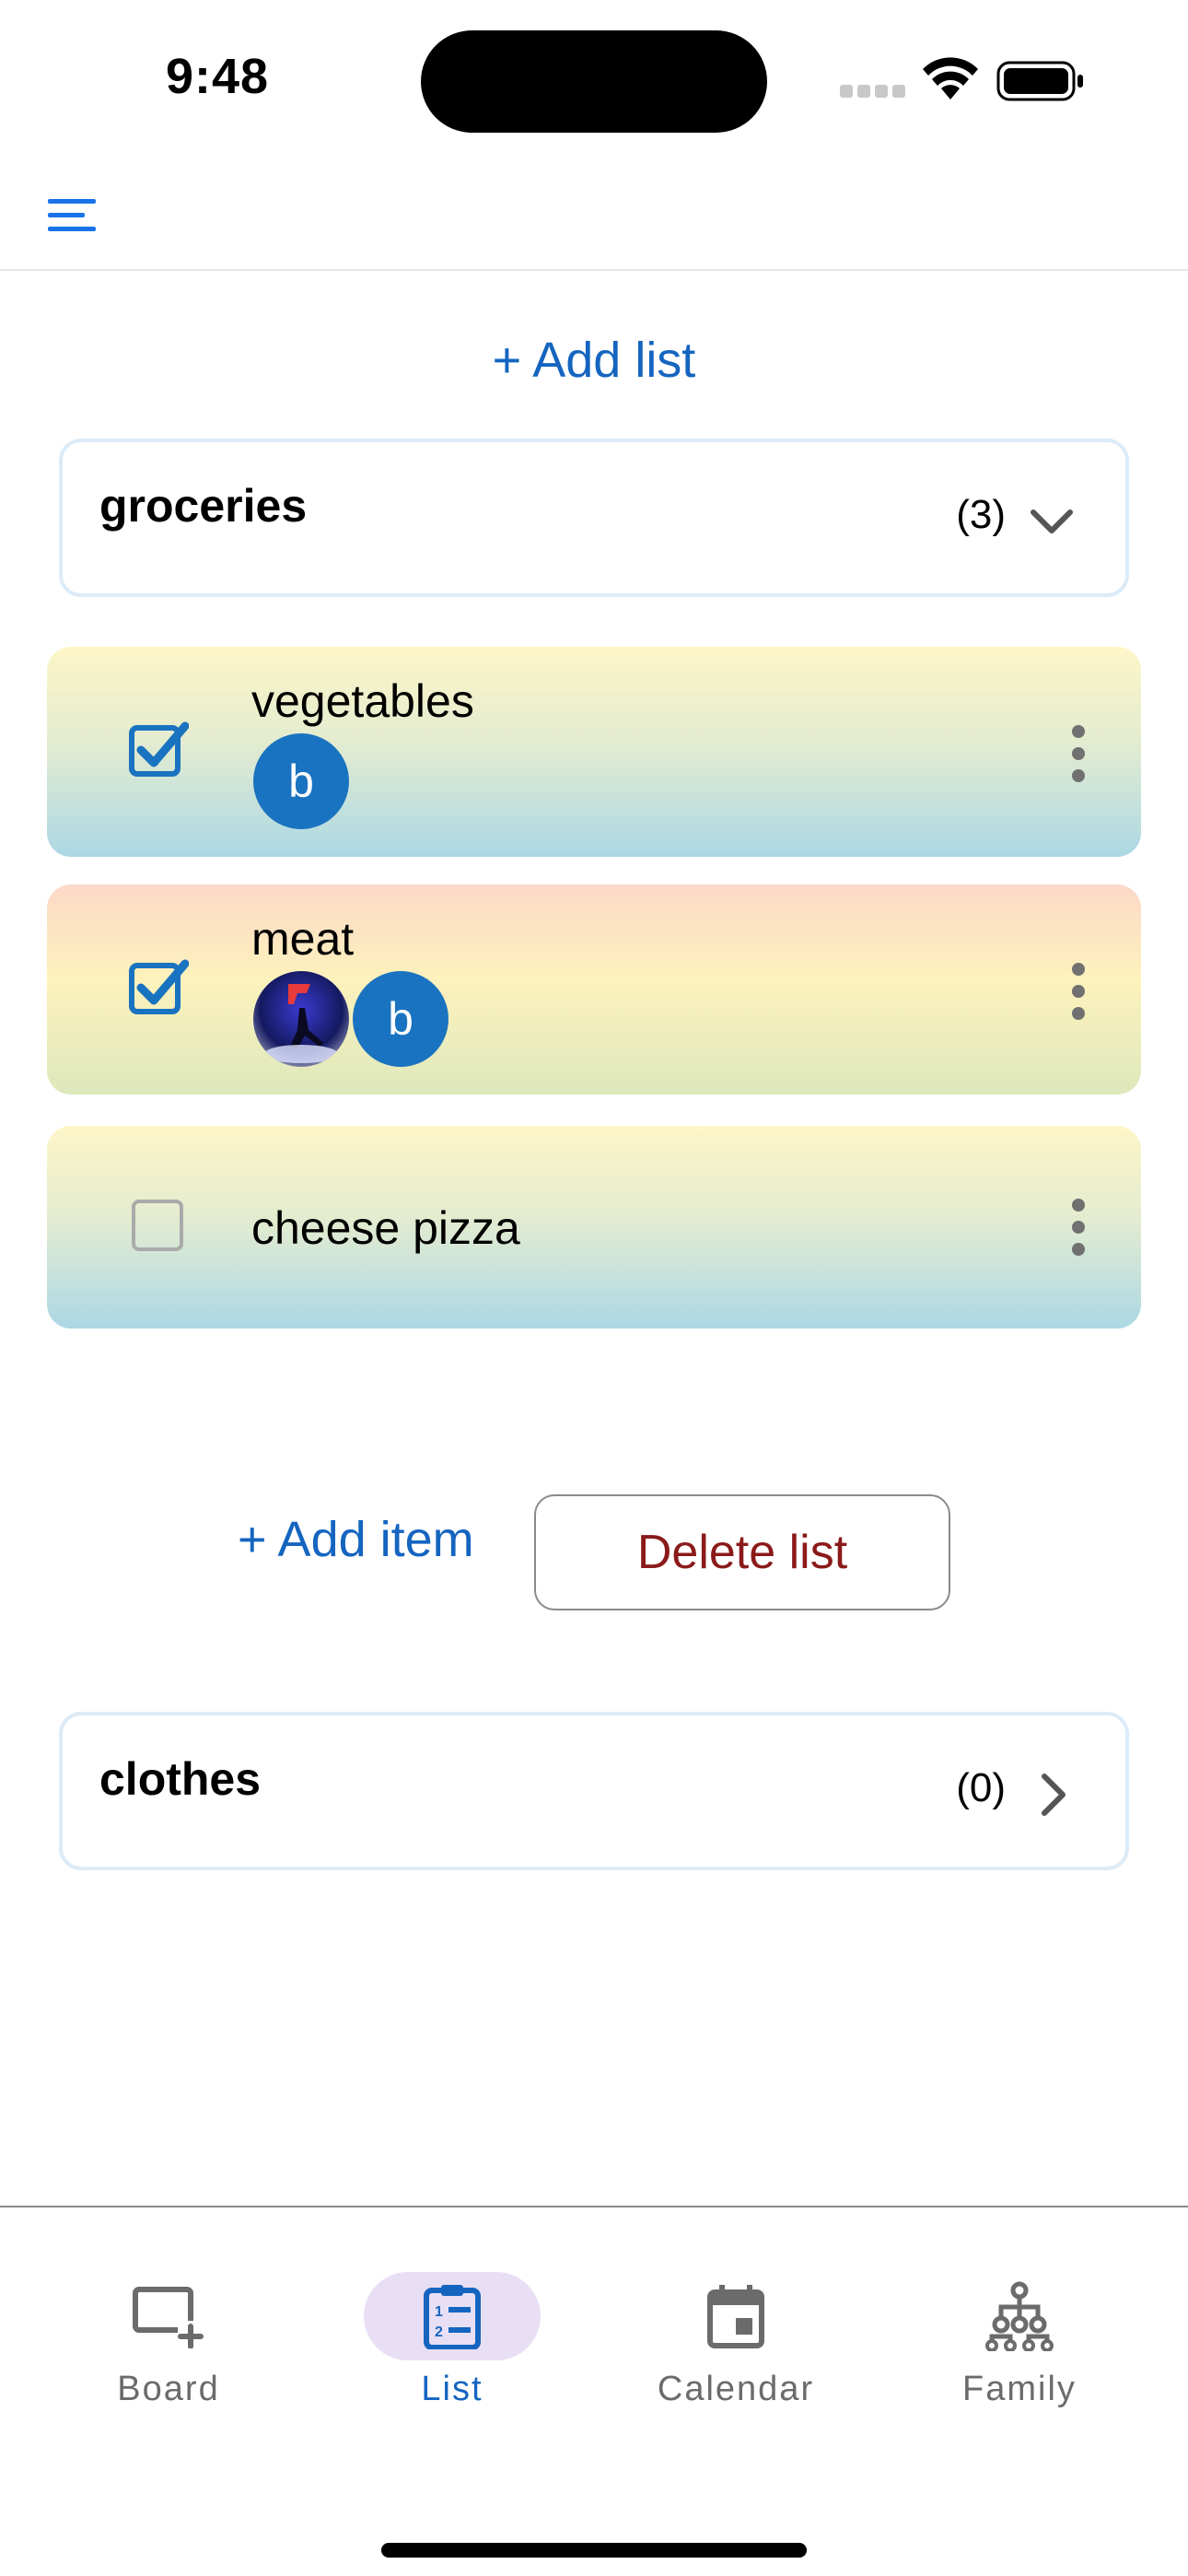  Describe the element at coordinates (594, 1227) in the screenshot. I see `list-item: cheese pizza` at that location.